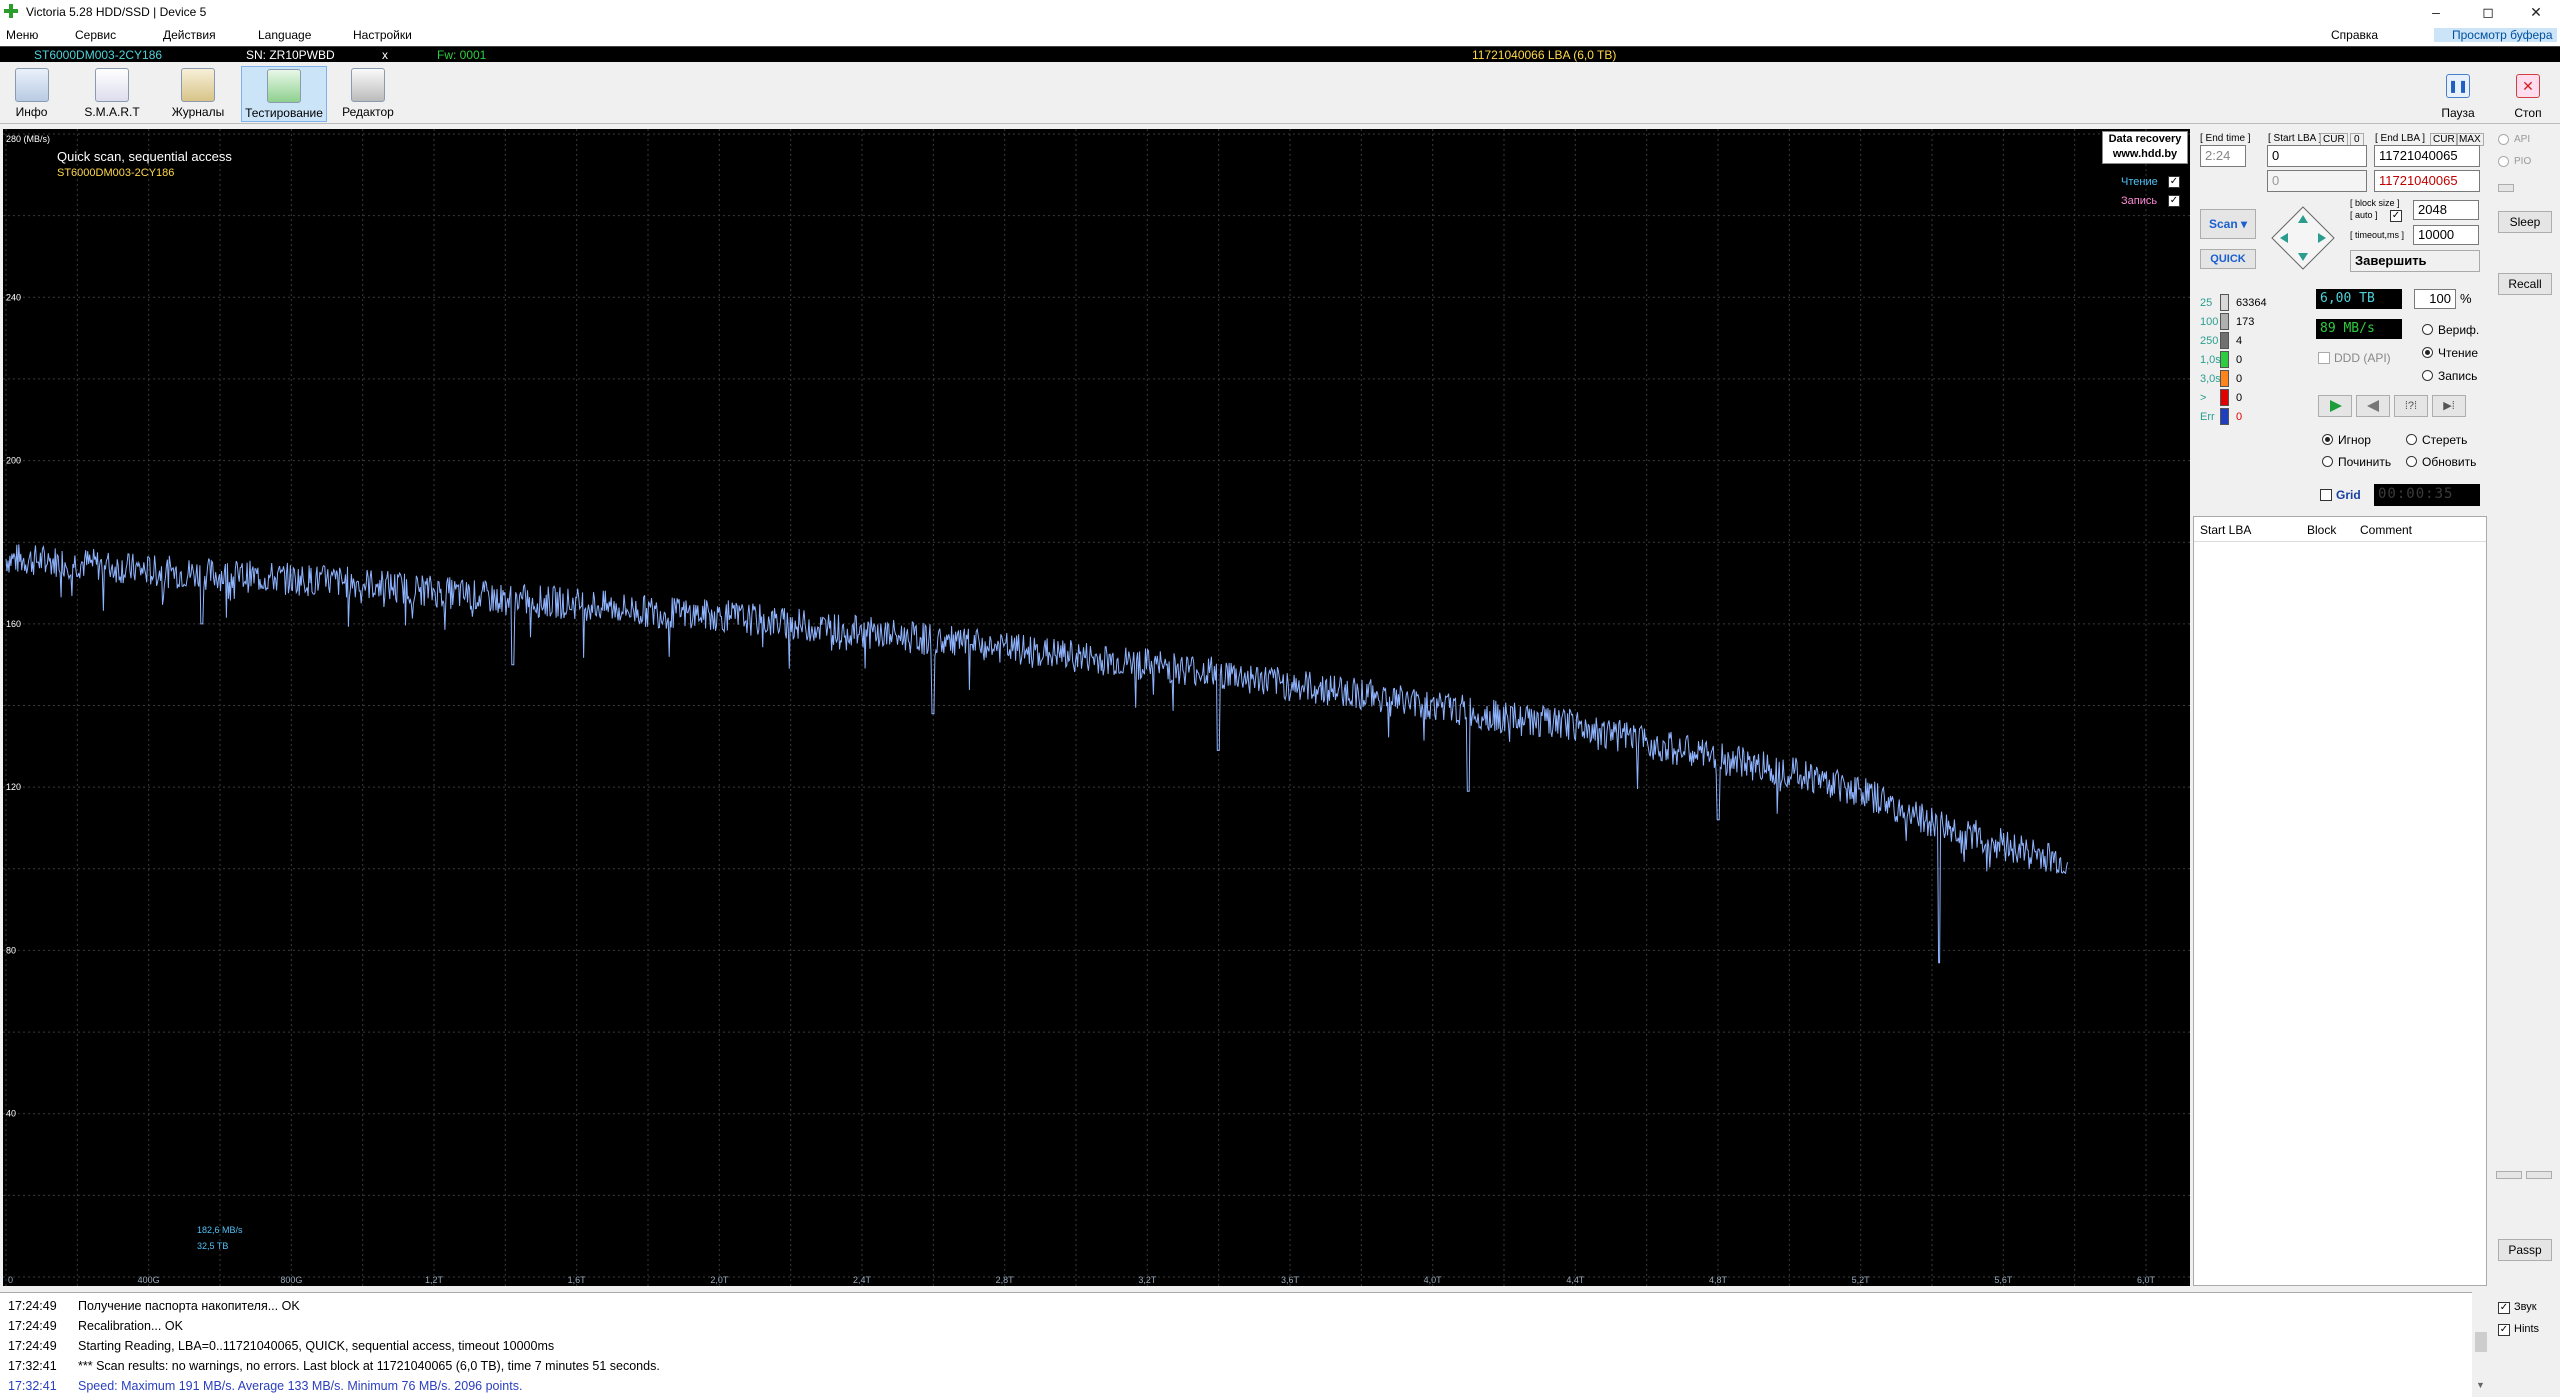  I want to click on scan-mode-dropdown: Scan ▾, so click(2228, 224).